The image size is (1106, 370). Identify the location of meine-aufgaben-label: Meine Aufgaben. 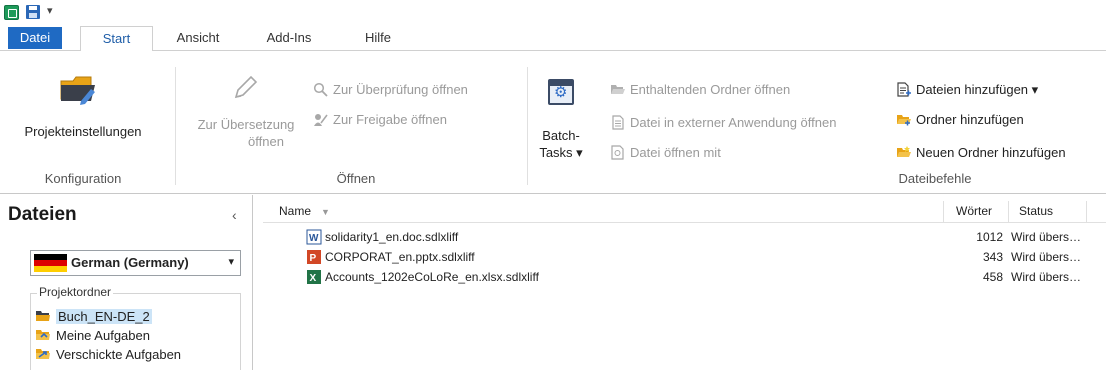
(103, 335).